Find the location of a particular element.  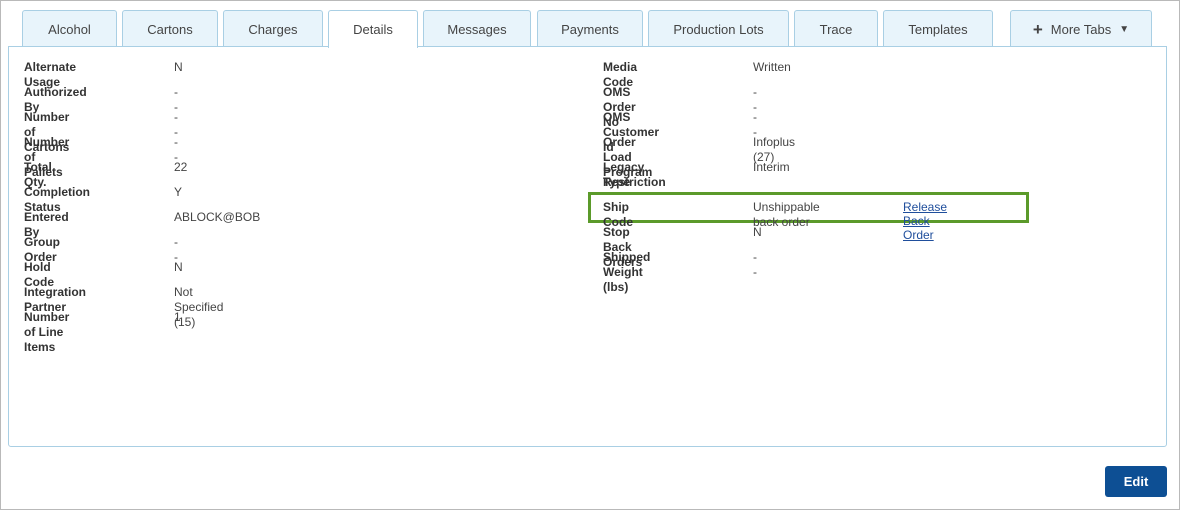

more-tabs-label: More Tabs is located at coordinates (1081, 29).